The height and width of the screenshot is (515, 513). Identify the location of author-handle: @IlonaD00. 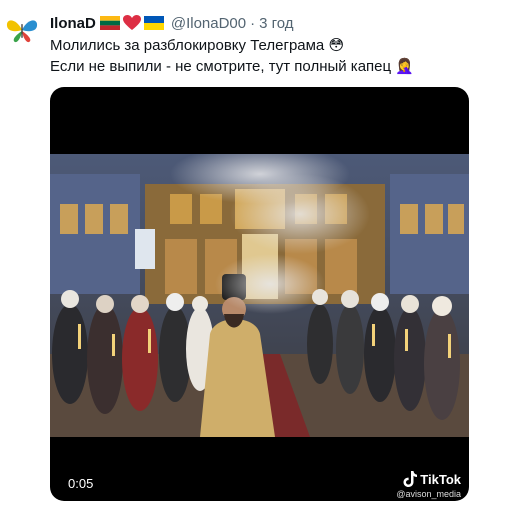
(208, 23).